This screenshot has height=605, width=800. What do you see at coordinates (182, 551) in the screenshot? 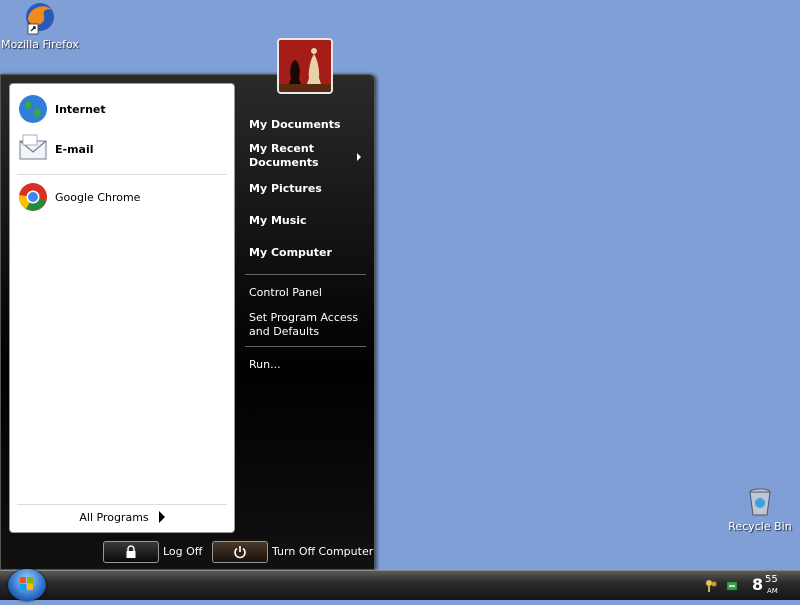
I see `log-off-label: Log Off` at bounding box center [182, 551].